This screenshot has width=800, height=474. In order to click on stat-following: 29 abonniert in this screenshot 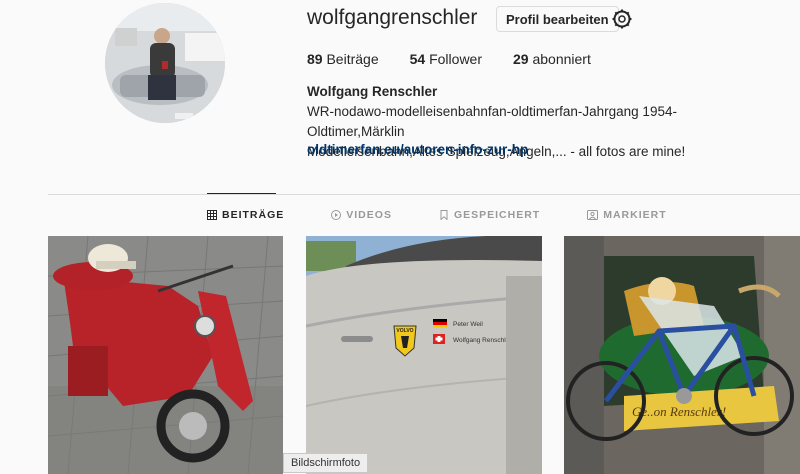, I will do `click(552, 59)`.